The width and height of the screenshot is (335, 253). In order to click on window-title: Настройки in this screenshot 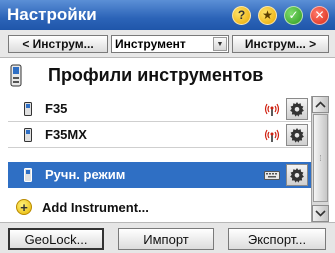, I will do `click(52, 14)`.